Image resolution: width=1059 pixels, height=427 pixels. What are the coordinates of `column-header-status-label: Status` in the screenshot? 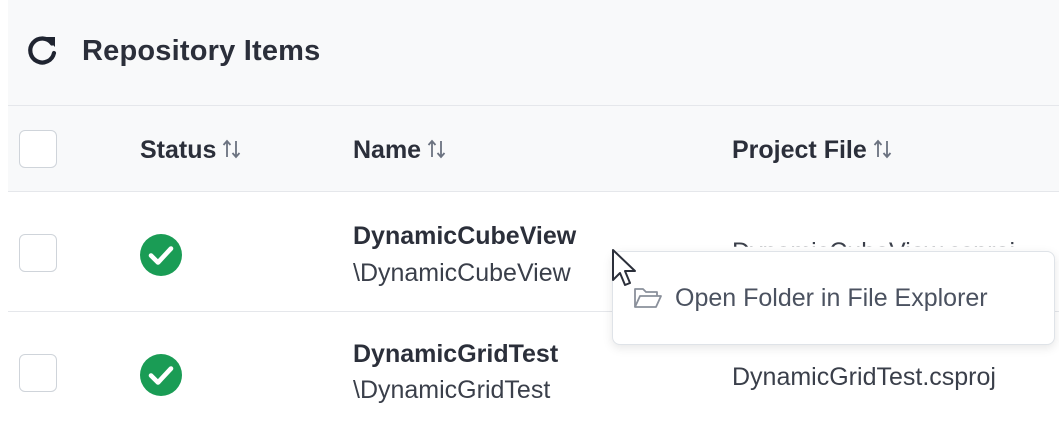 It's located at (178, 150).